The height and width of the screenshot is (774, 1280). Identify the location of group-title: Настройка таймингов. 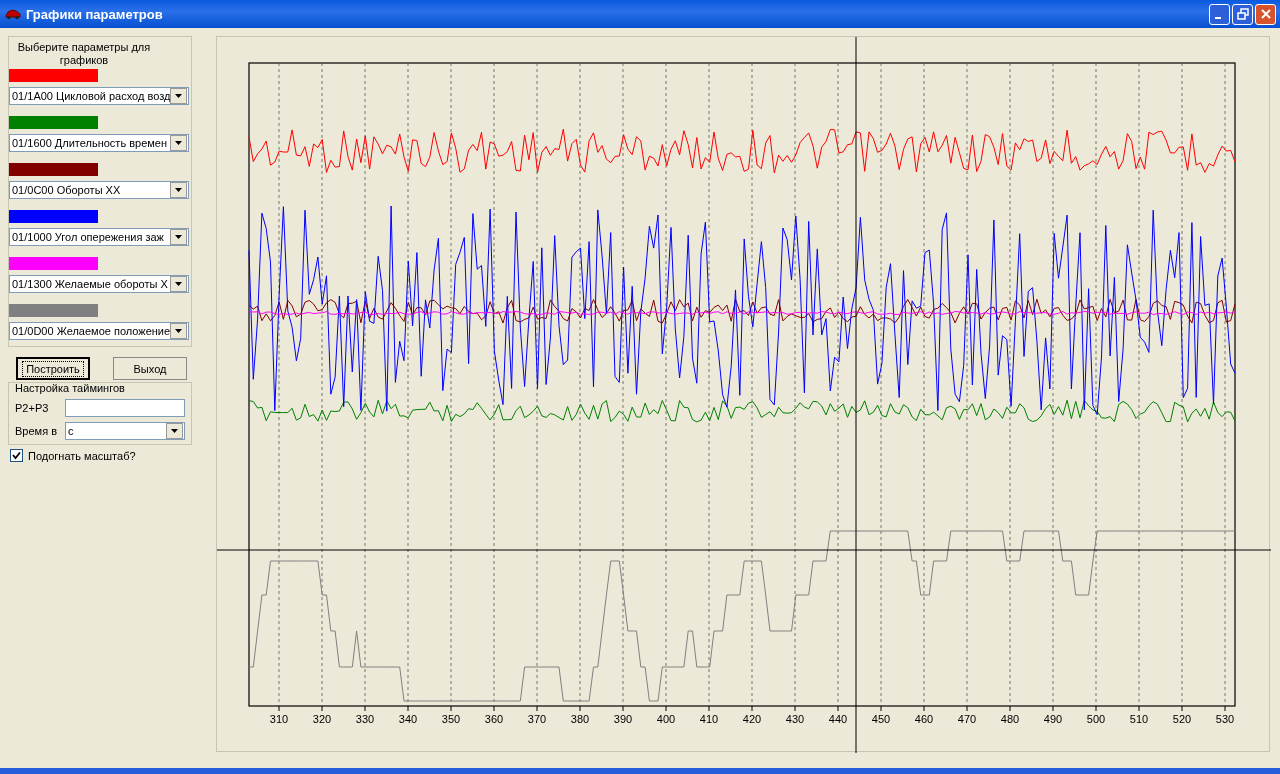
(70, 388).